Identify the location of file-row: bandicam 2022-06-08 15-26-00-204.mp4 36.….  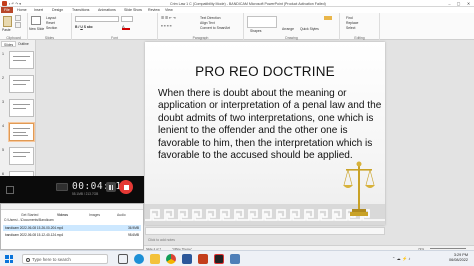
(72, 228).